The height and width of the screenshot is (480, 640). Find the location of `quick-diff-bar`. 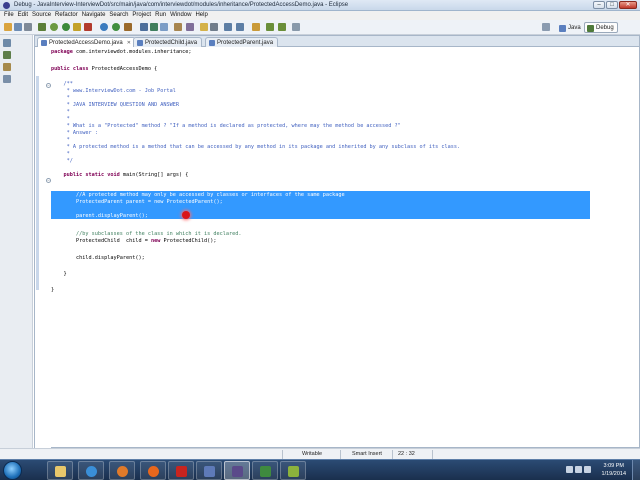

quick-diff-bar is located at coordinates (37, 183).